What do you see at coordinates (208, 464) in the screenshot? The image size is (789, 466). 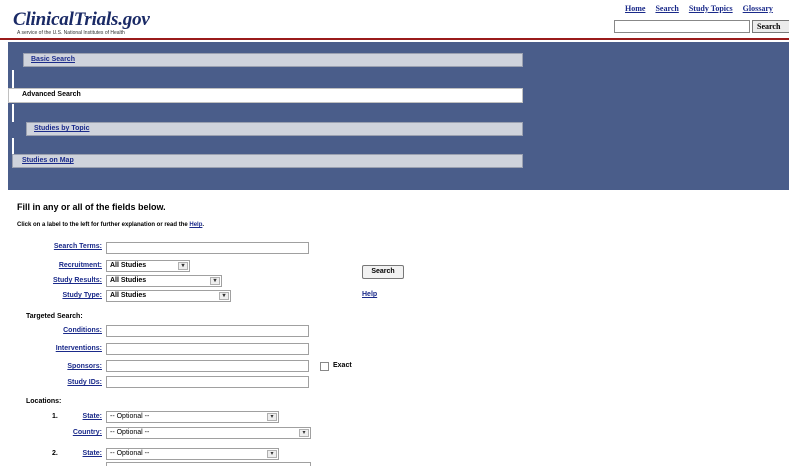 I see `location-2-country-select` at bounding box center [208, 464].